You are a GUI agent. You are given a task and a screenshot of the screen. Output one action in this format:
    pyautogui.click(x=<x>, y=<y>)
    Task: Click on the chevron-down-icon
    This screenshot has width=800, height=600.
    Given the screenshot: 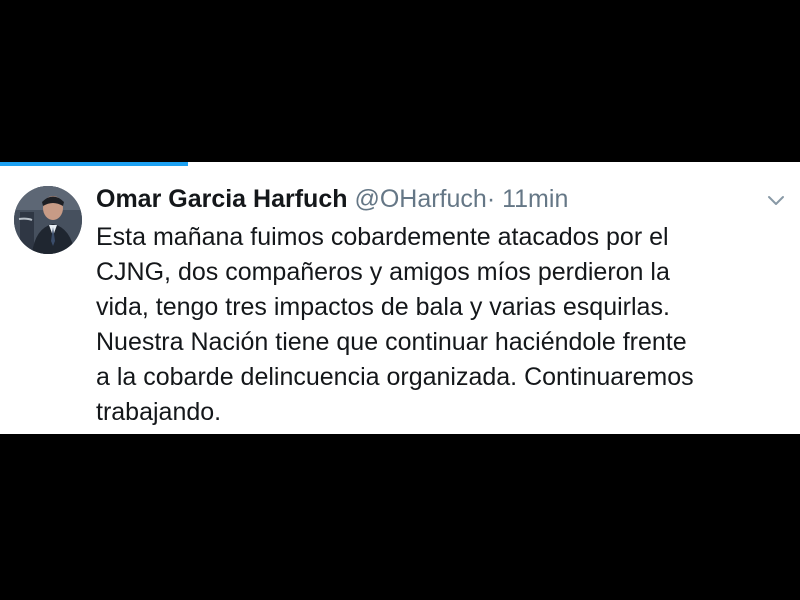 What is the action you would take?
    pyautogui.click(x=776, y=200)
    